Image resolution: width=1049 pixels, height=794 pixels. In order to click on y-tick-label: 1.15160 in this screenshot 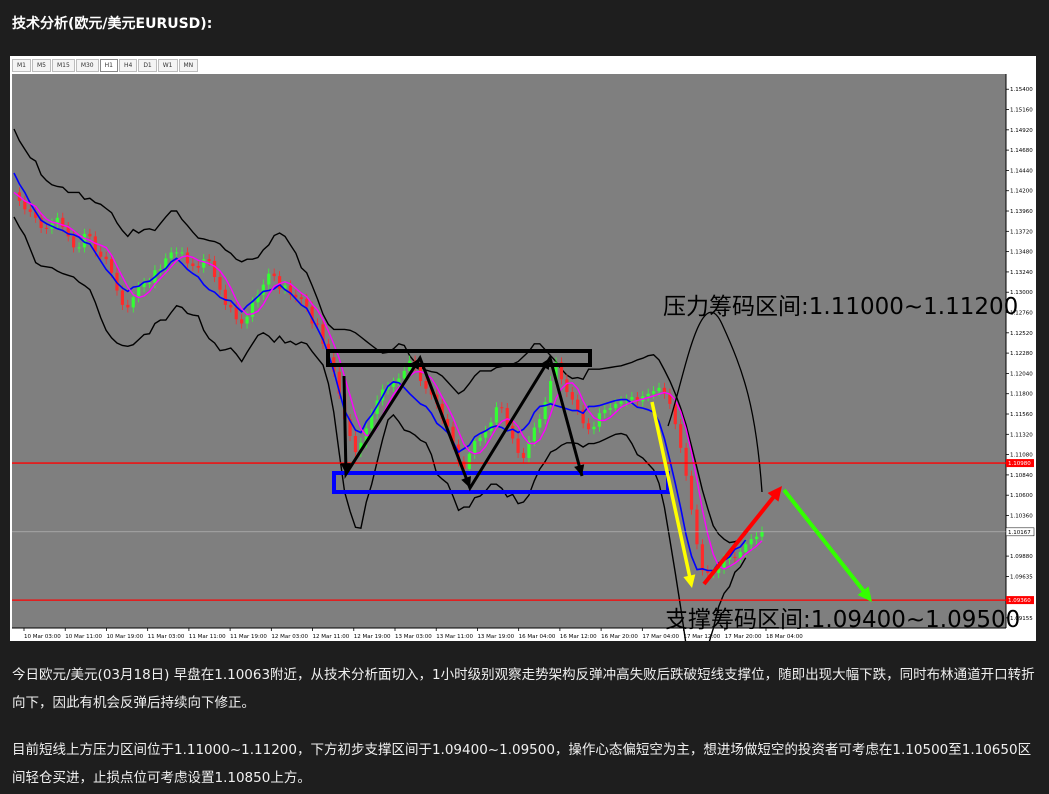, I will do `click(1021, 111)`.